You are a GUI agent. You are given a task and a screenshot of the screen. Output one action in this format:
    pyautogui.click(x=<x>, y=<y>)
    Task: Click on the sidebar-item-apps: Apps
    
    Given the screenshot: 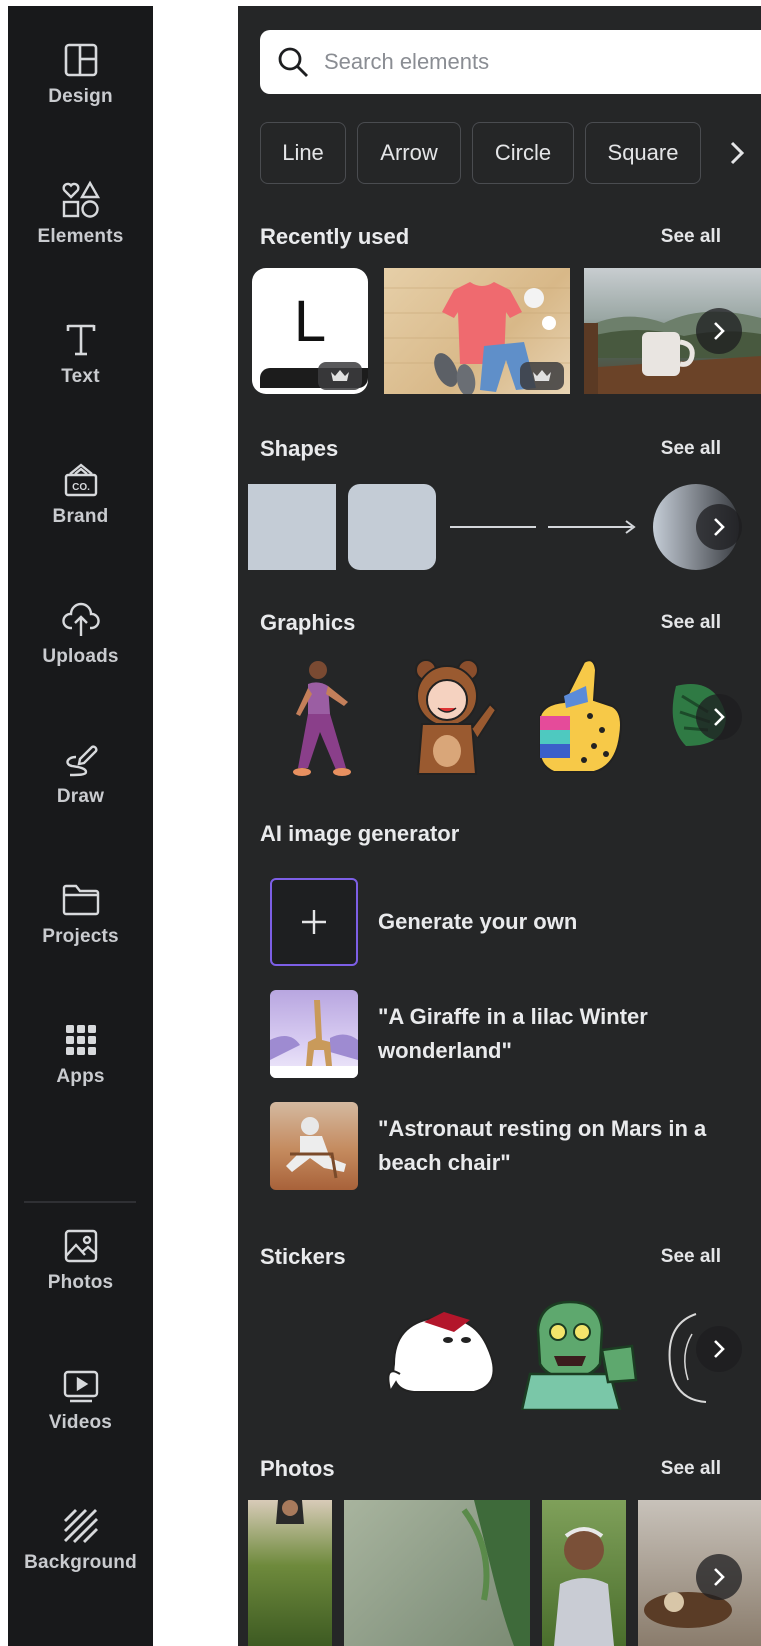 What is the action you would take?
    pyautogui.click(x=80, y=1078)
    